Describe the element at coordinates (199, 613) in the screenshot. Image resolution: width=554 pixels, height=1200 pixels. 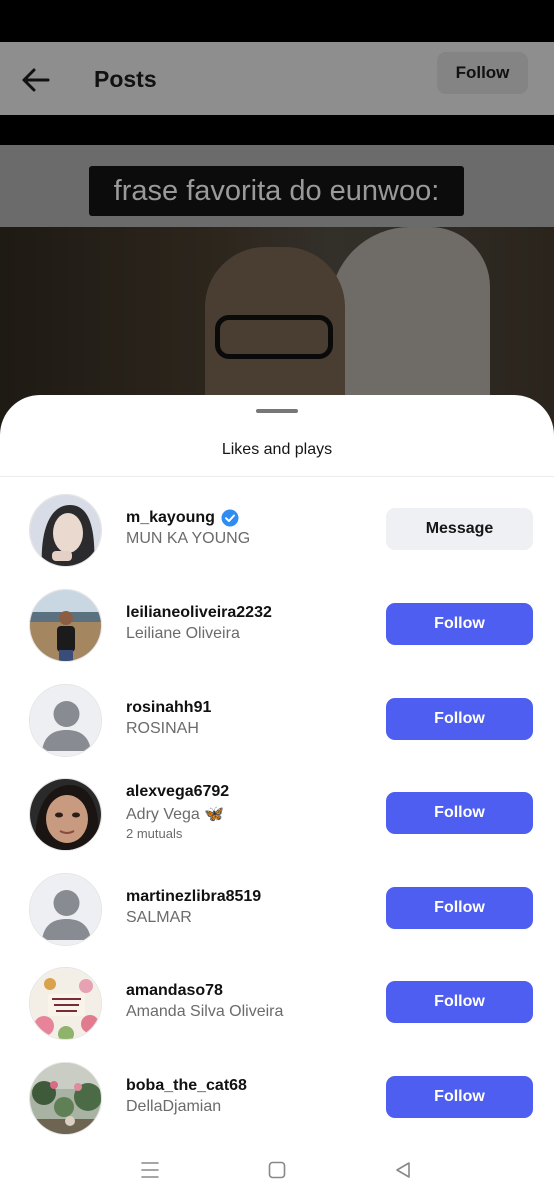
I see `username: leilianeoliveira2232` at that location.